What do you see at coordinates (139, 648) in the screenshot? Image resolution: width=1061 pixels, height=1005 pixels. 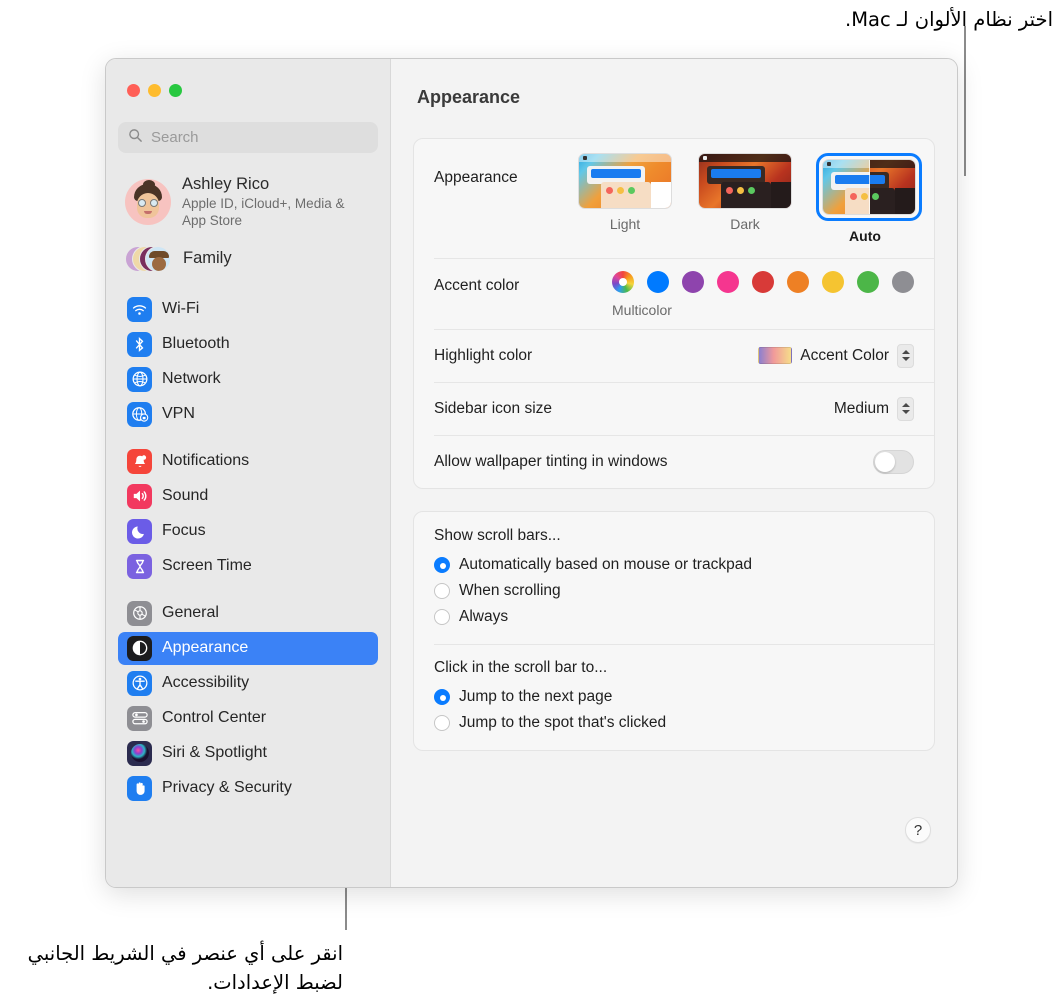 I see `appearance-icon` at bounding box center [139, 648].